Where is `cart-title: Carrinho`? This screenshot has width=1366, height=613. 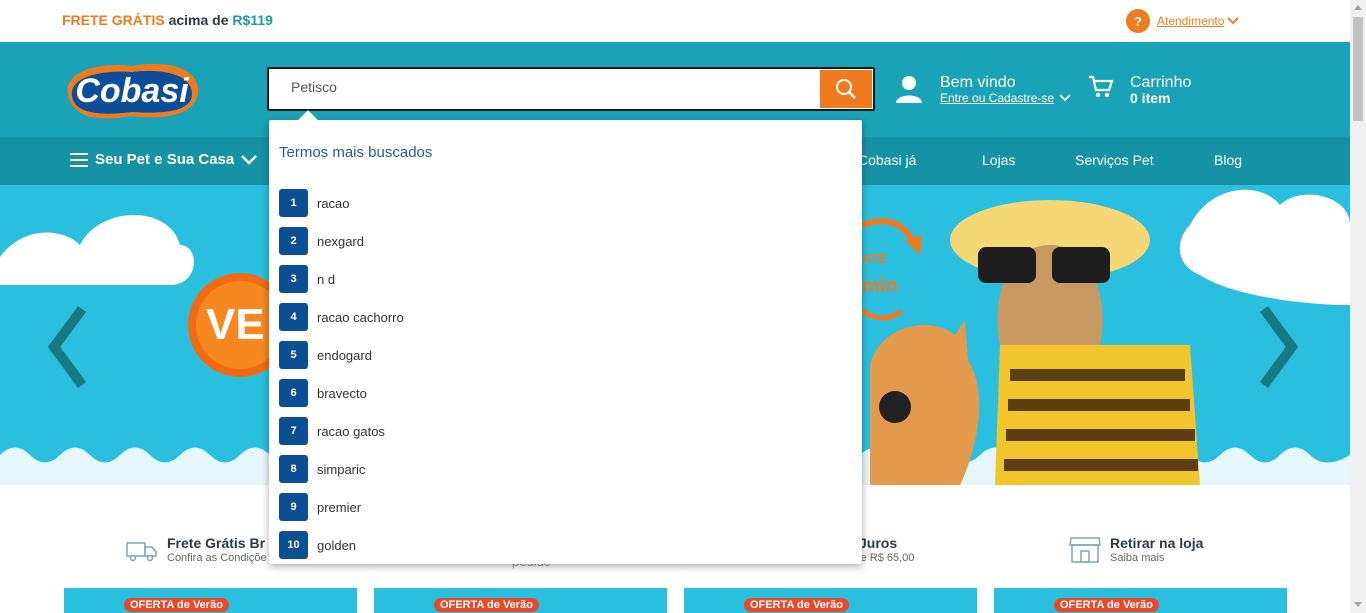
cart-title: Carrinho is located at coordinates (1161, 82).